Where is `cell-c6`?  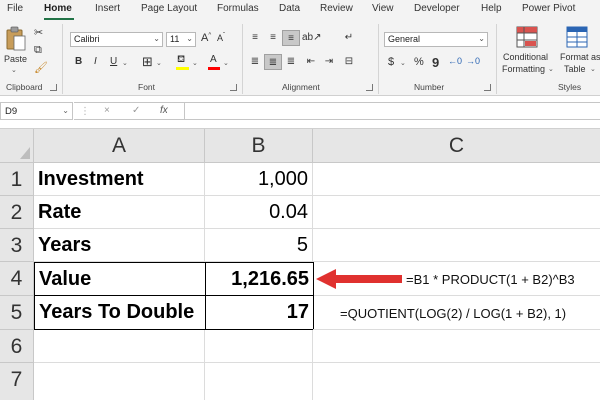
cell-c6 is located at coordinates (456, 346).